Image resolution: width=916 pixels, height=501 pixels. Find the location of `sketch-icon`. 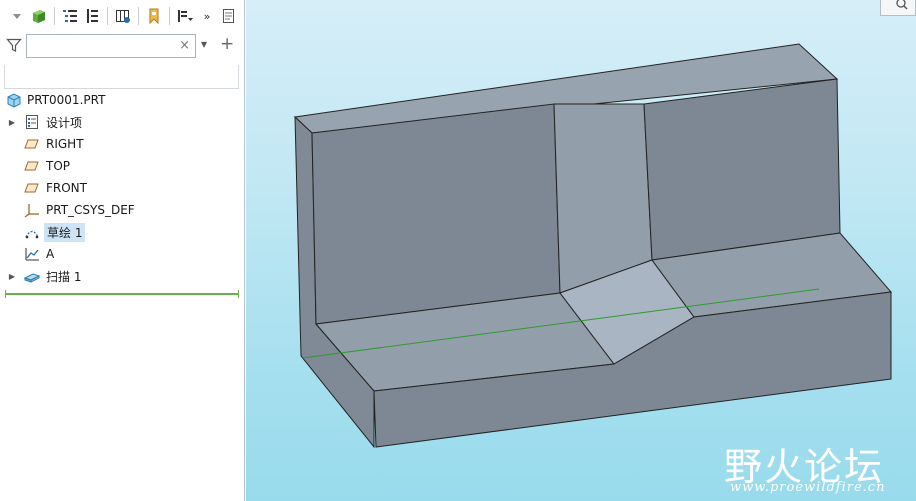

sketch-icon is located at coordinates (32, 234).